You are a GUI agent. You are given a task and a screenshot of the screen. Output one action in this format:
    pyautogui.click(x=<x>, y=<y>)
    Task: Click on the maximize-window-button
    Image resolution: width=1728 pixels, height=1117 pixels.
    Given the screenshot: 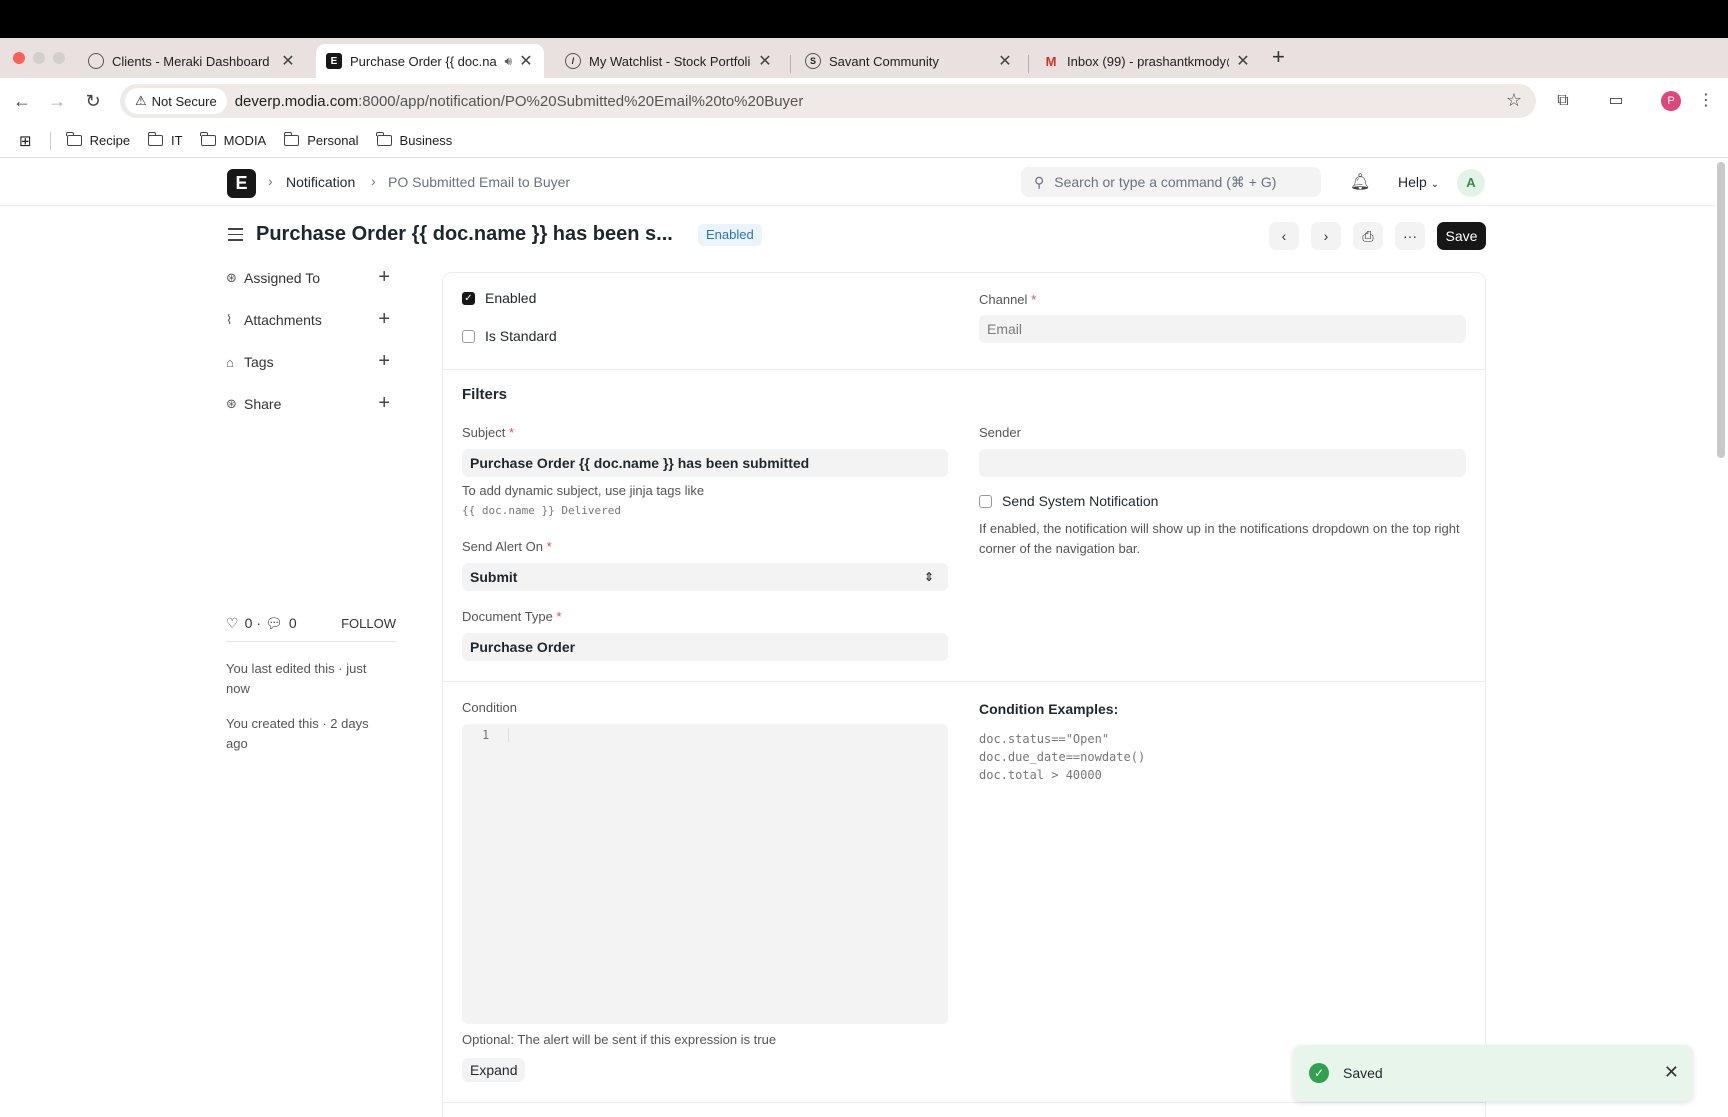 What is the action you would take?
    pyautogui.click(x=59, y=58)
    